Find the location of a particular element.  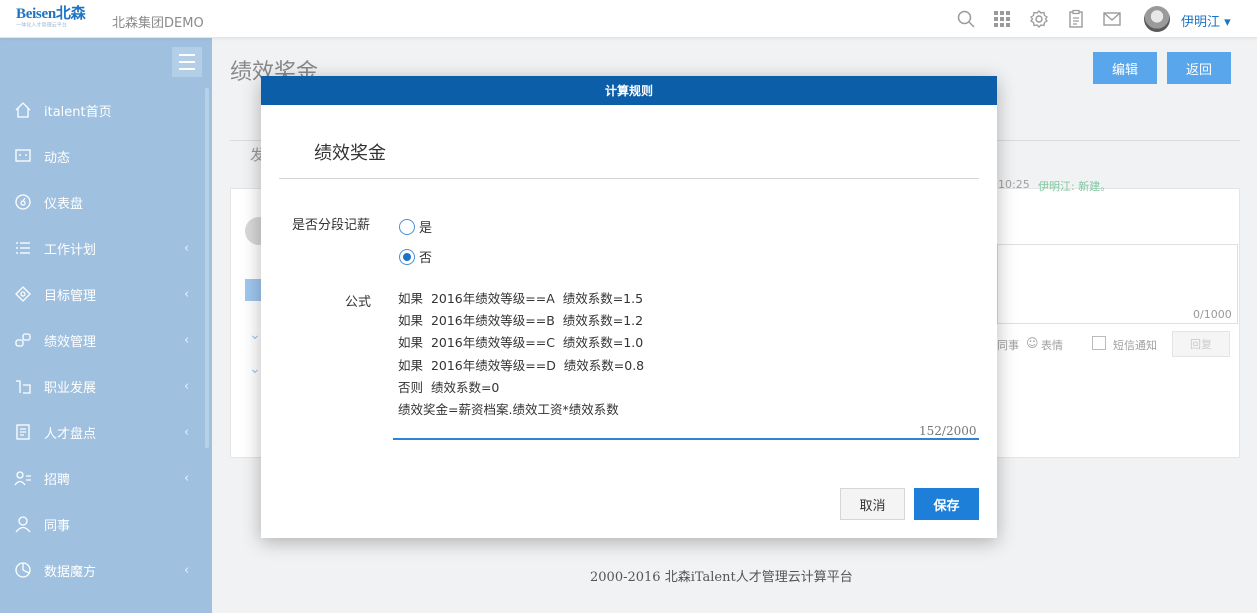

formula-line: 如果 2016年绩效等级==A 绩效系数=1.5 is located at coordinates (521, 298).